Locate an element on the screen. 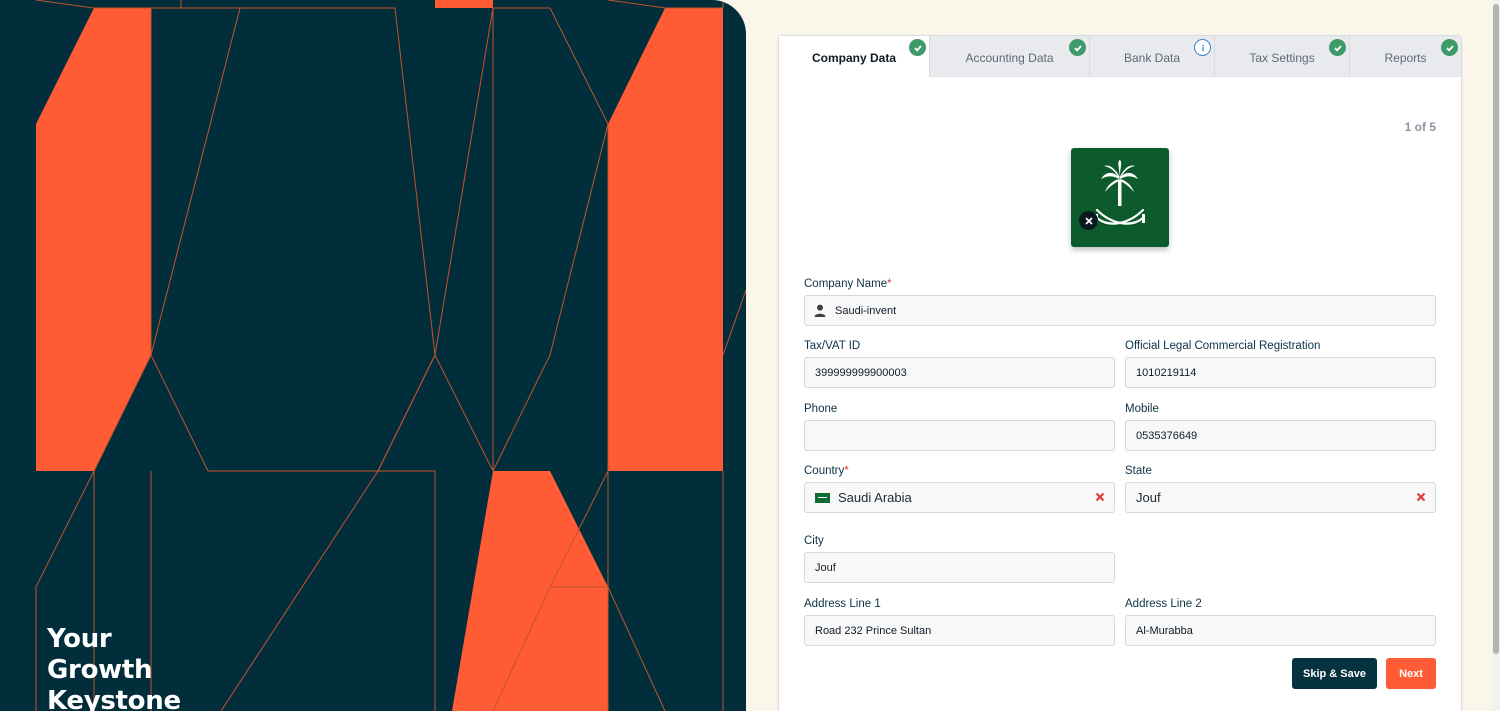 The width and height of the screenshot is (1500, 711). mobile-label: Mobile is located at coordinates (1142, 409).